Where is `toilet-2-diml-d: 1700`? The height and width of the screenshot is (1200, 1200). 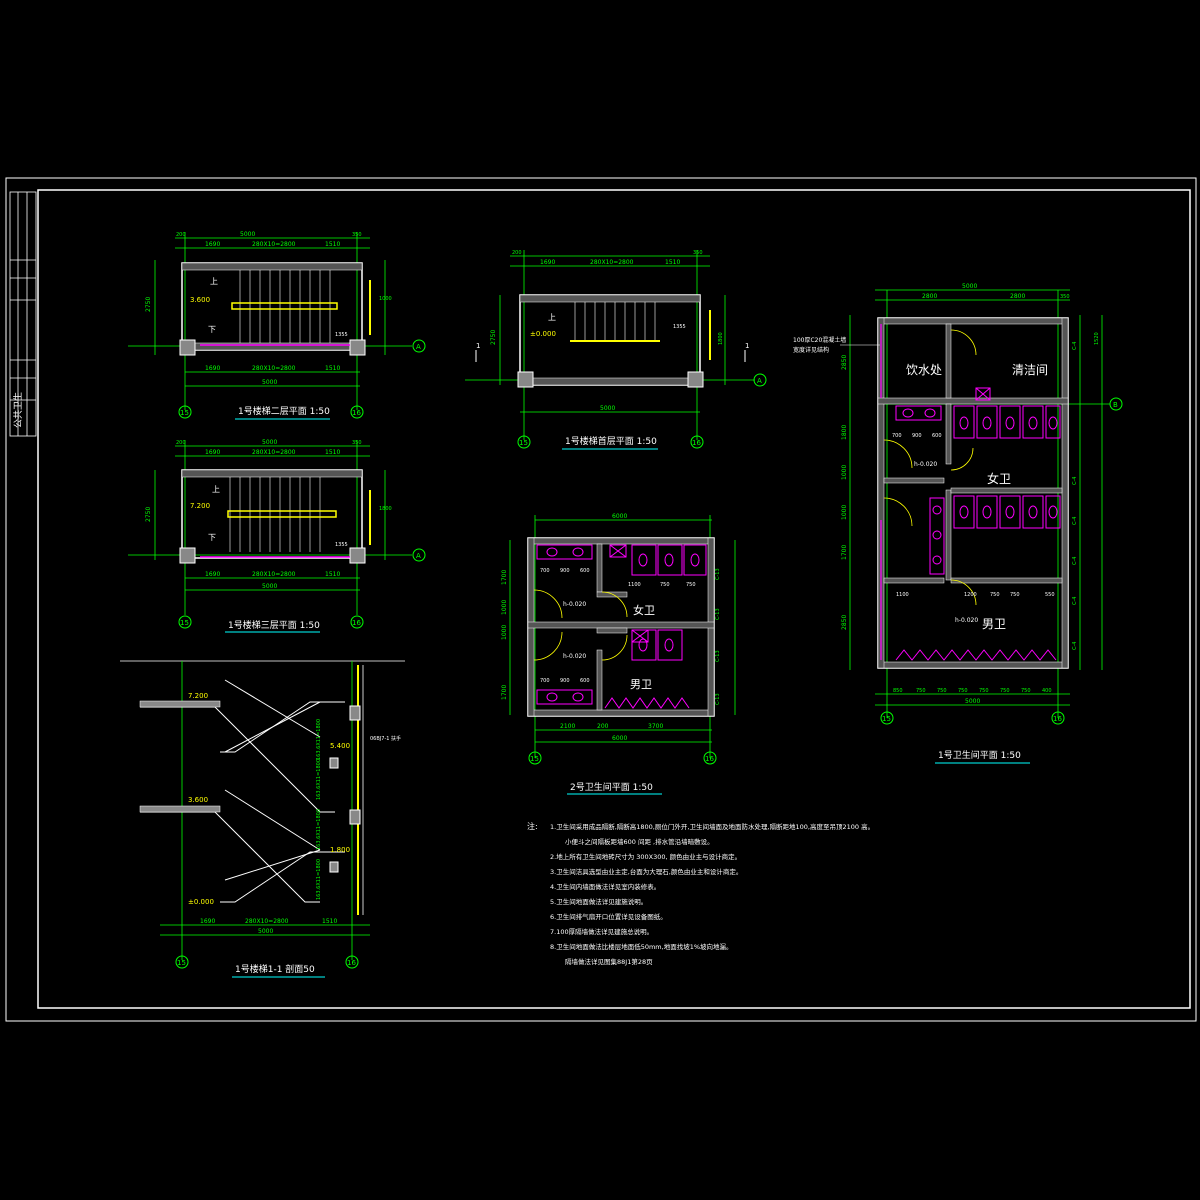
toilet-2-diml-d: 1700 is located at coordinates (504, 692).